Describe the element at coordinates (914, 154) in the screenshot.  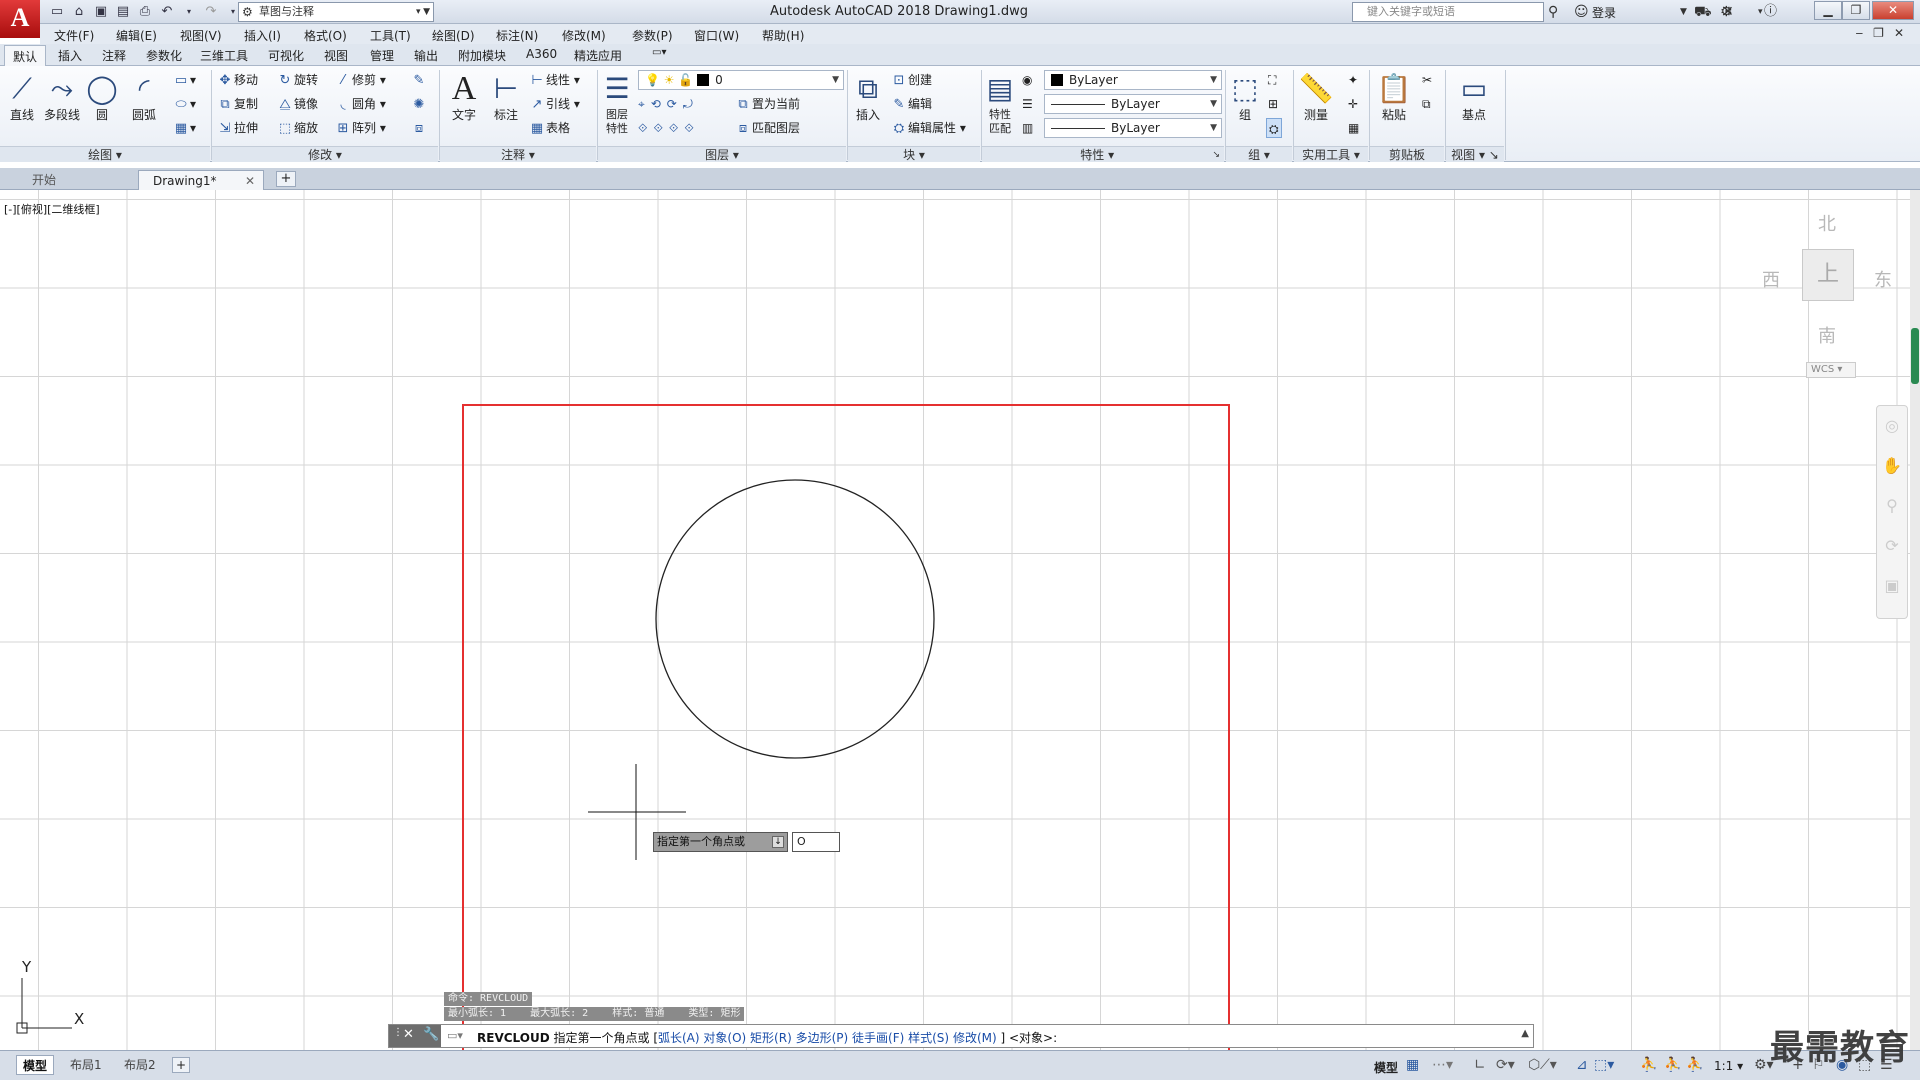
I see `block-panel-title: 块 ▾` at that location.